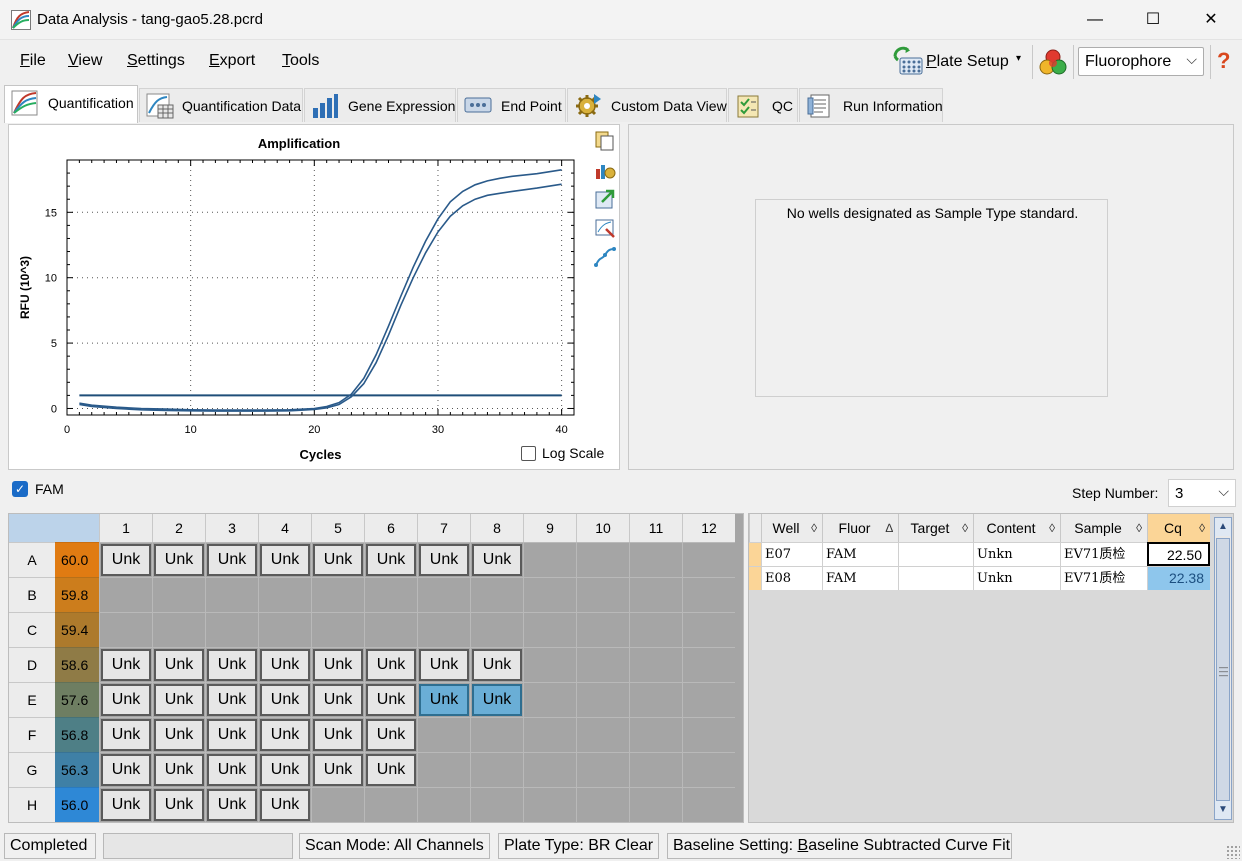  Describe the element at coordinates (32, 699) in the screenshot. I see `row-header-E: E` at that location.